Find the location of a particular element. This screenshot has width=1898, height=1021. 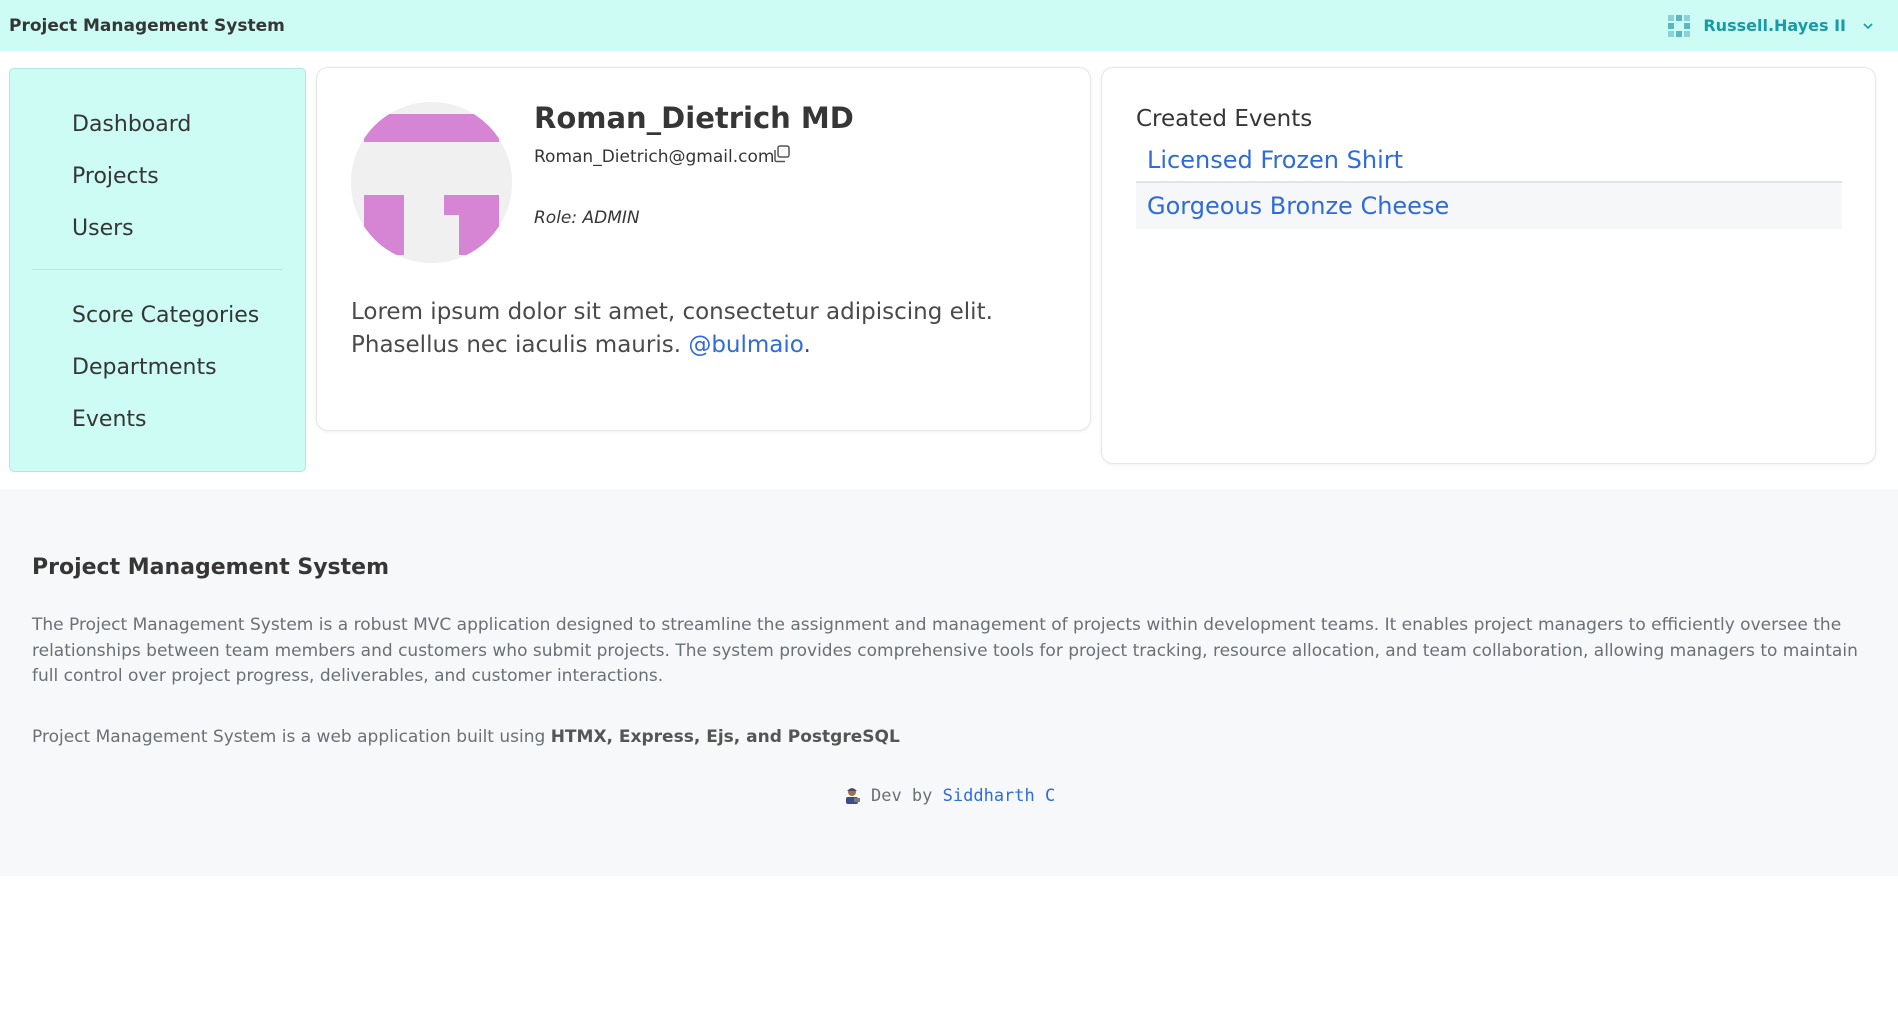

sidebar-item-projects: Projects is located at coordinates (157, 177).